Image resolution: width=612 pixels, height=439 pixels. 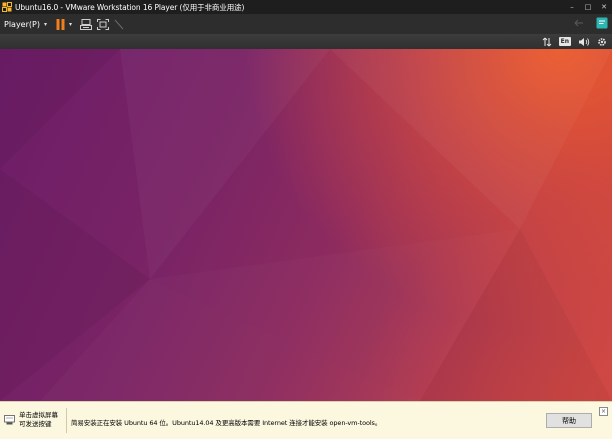 I want to click on pause-icon, so click(x=60, y=24).